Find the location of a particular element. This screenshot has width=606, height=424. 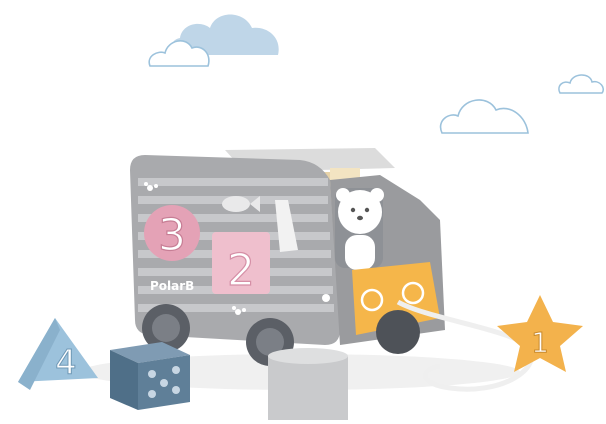

triangle-block-number: 4 is located at coordinates (66, 363).